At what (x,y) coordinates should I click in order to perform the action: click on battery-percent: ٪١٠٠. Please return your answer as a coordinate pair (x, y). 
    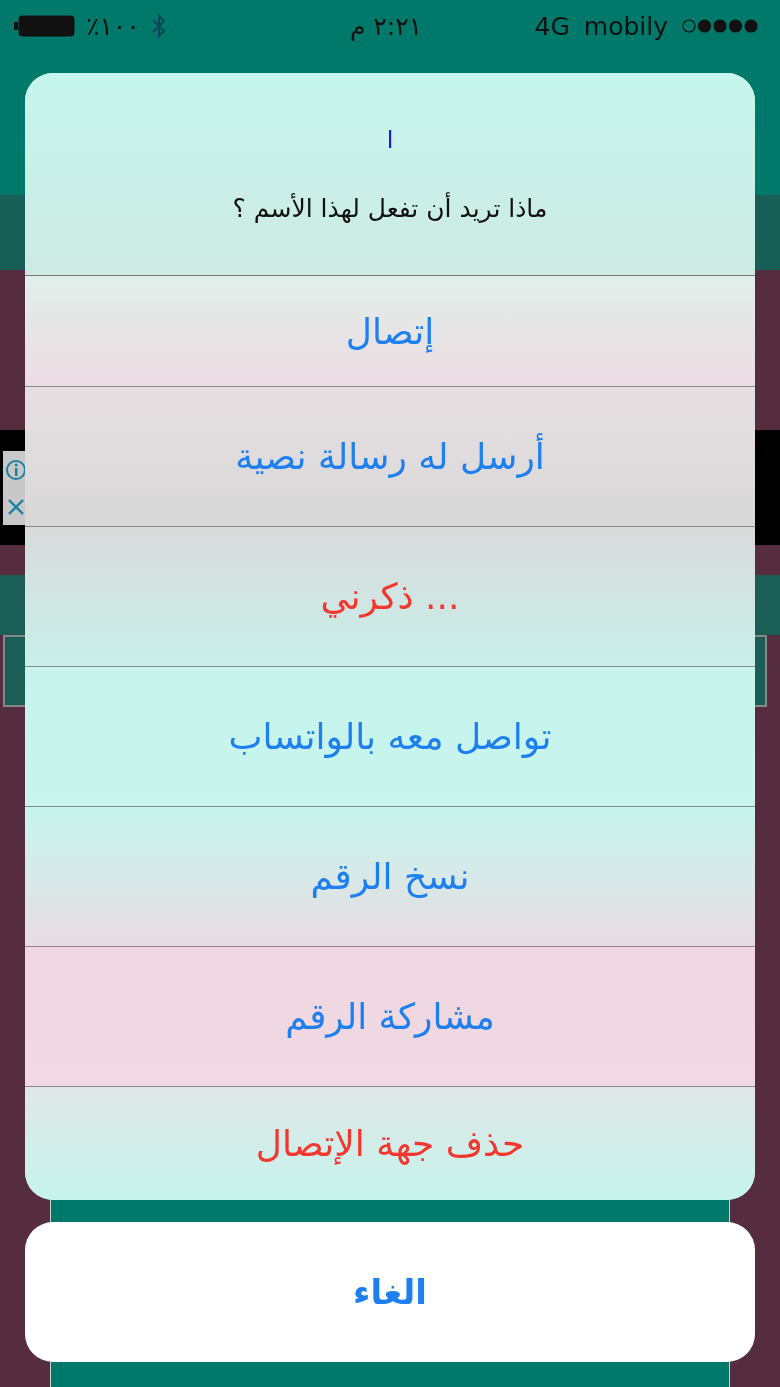
    Looking at the image, I should click on (113, 26).